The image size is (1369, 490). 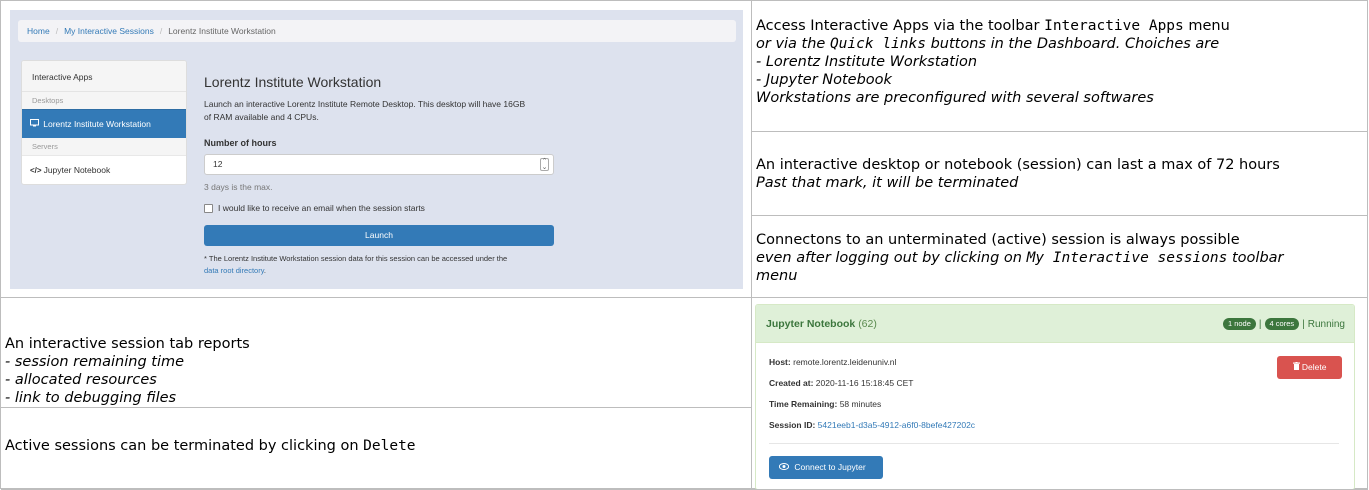 What do you see at coordinates (1297, 367) in the screenshot?
I see `trash-icon` at bounding box center [1297, 367].